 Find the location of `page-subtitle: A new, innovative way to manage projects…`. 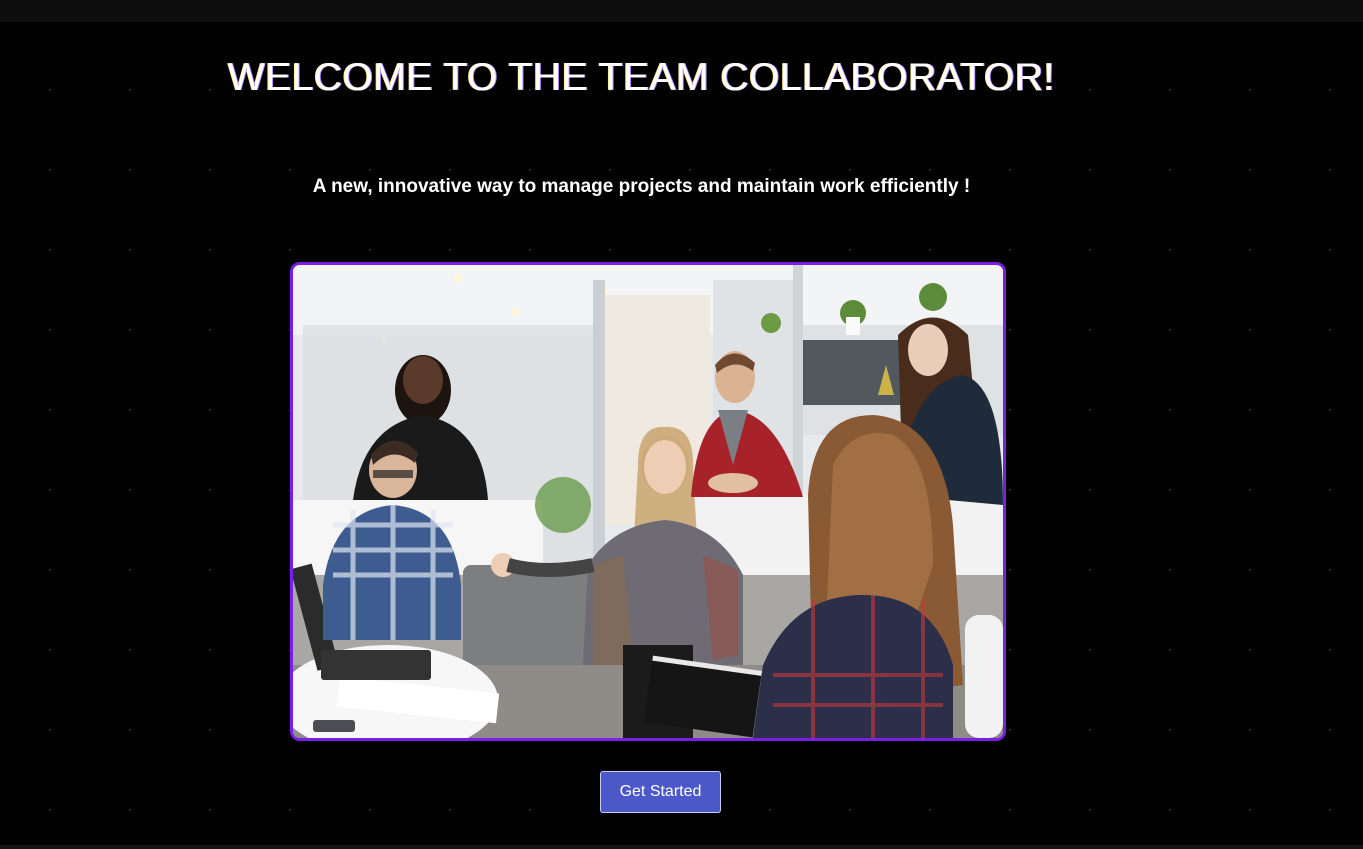

page-subtitle: A new, innovative way to manage projects… is located at coordinates (641, 186).